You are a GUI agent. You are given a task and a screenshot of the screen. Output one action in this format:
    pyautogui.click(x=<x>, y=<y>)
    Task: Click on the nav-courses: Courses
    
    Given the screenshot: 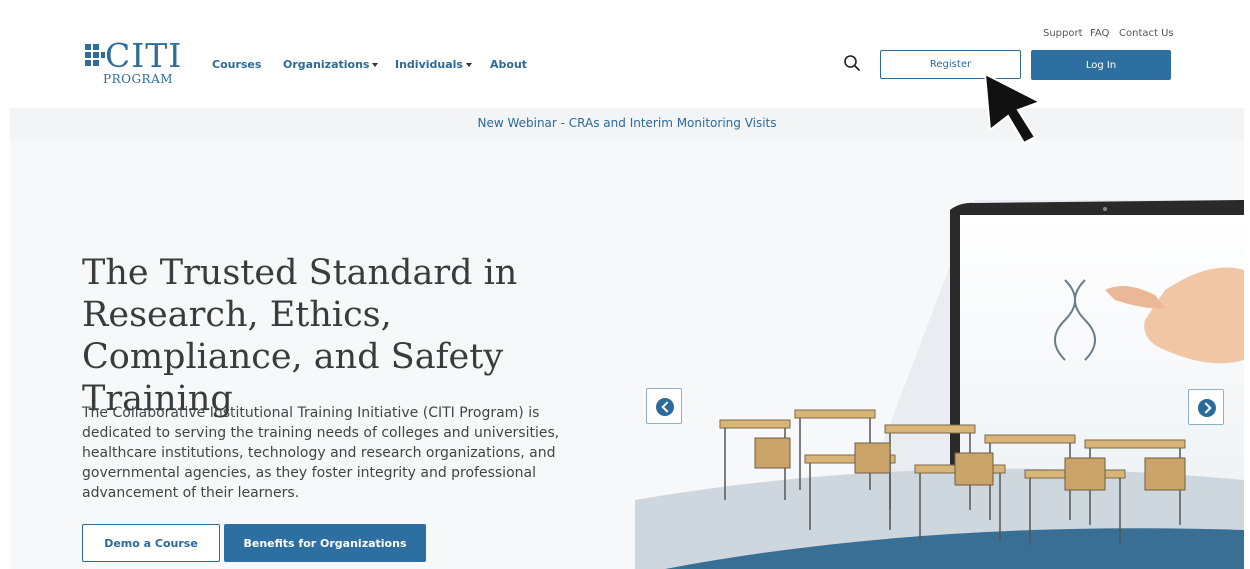 What is the action you would take?
    pyautogui.click(x=236, y=64)
    